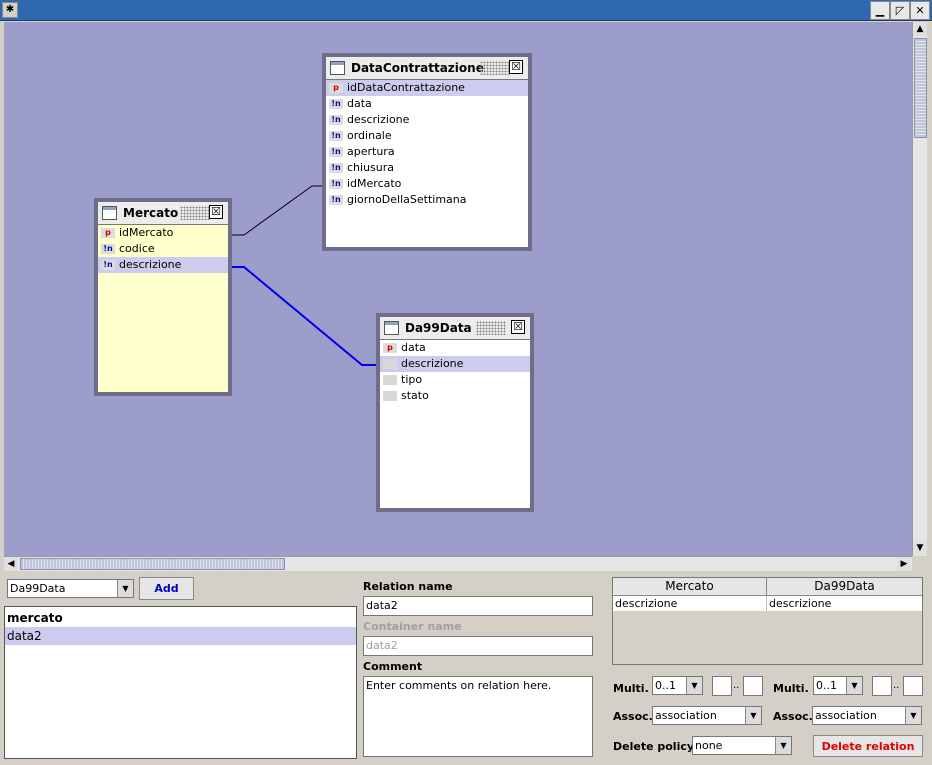 Image resolution: width=932 pixels, height=765 pixels. Describe the element at coordinates (427, 104) in the screenshot. I see `field-row: !n data` at that location.